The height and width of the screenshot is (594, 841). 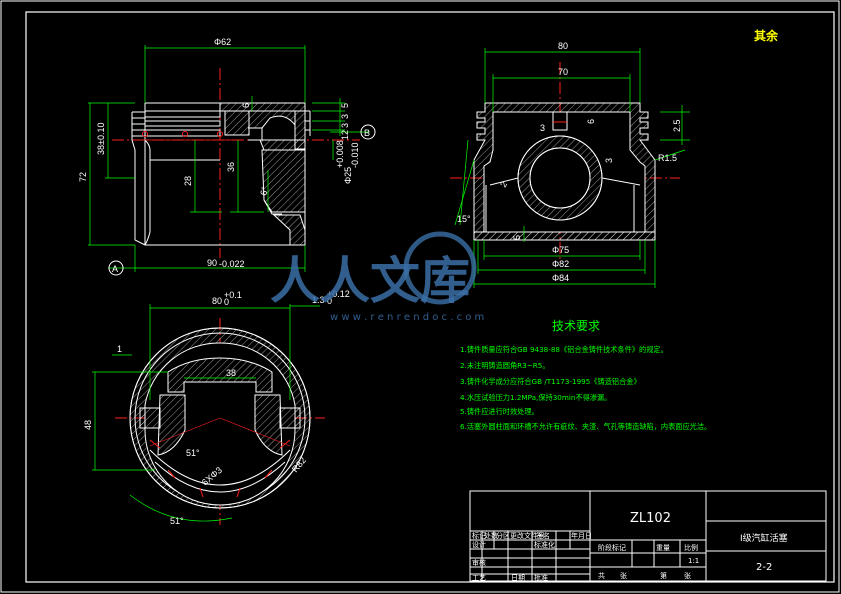 What do you see at coordinates (581, 535) in the screenshot?
I see `title-mark-col: 年月日` at bounding box center [581, 535].